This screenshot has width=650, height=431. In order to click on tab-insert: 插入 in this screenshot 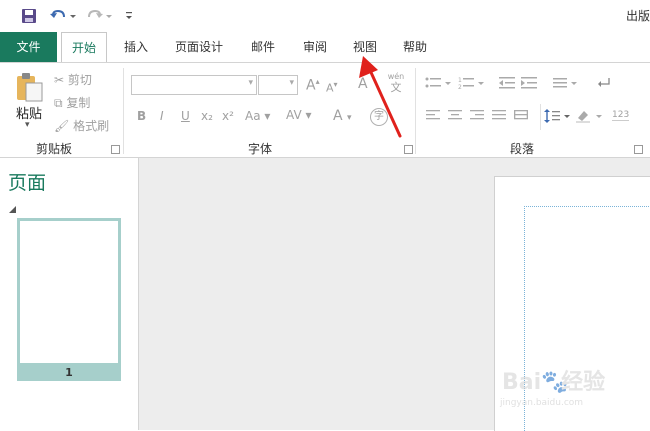, I will do `click(136, 47)`.